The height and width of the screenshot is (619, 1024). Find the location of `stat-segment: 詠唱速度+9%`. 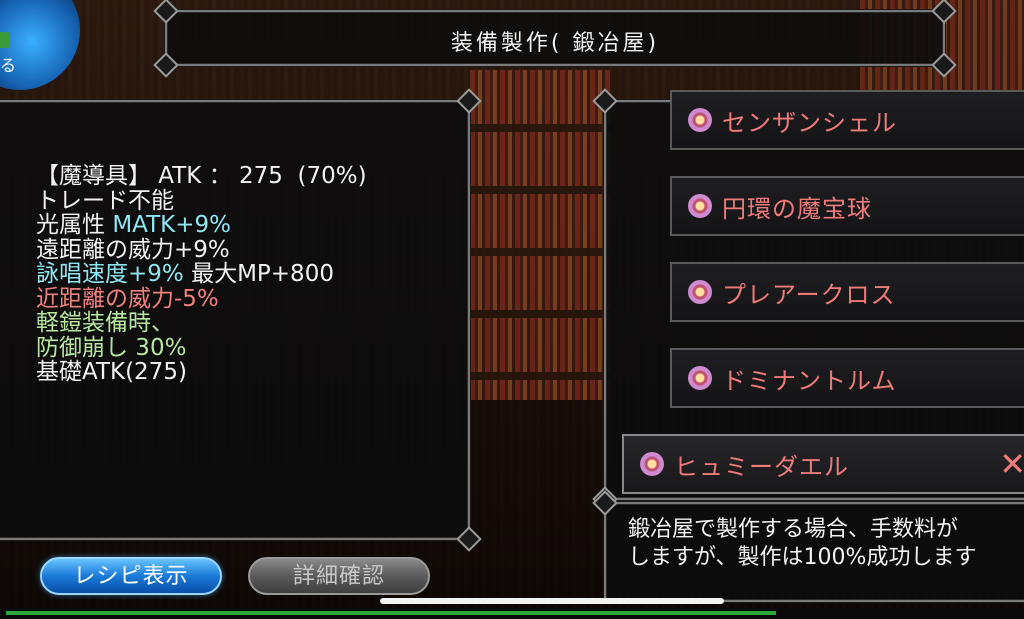

stat-segment: 詠唱速度+9% is located at coordinates (110, 274).